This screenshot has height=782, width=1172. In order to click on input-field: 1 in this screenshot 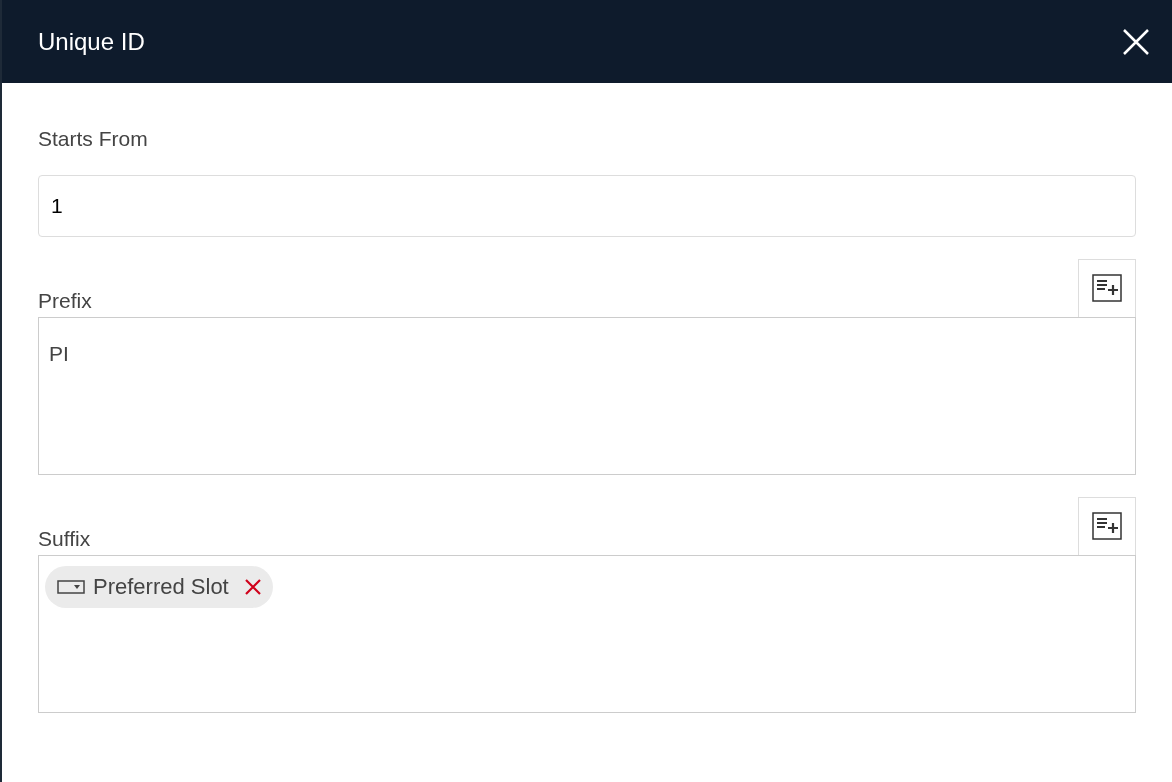, I will do `click(587, 205)`.